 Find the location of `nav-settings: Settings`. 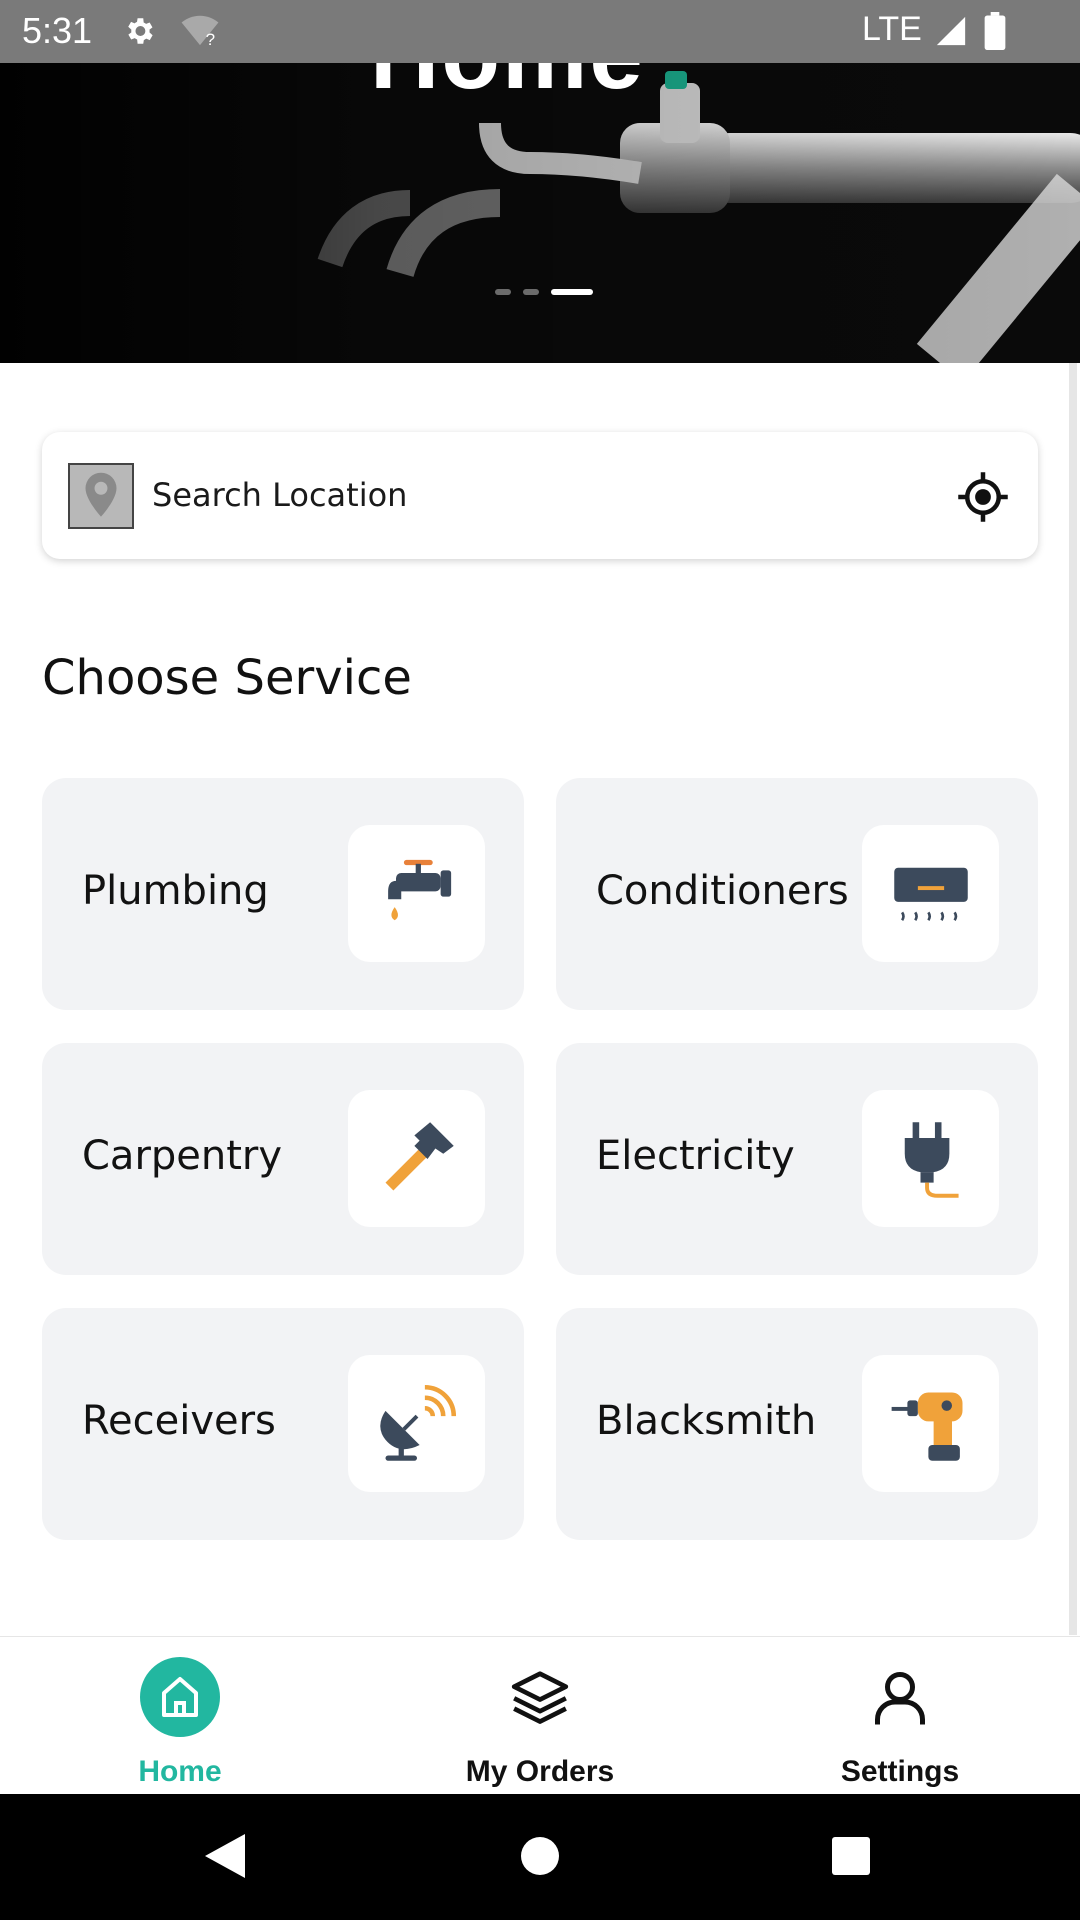

nav-settings: Settings is located at coordinates (900, 1716).